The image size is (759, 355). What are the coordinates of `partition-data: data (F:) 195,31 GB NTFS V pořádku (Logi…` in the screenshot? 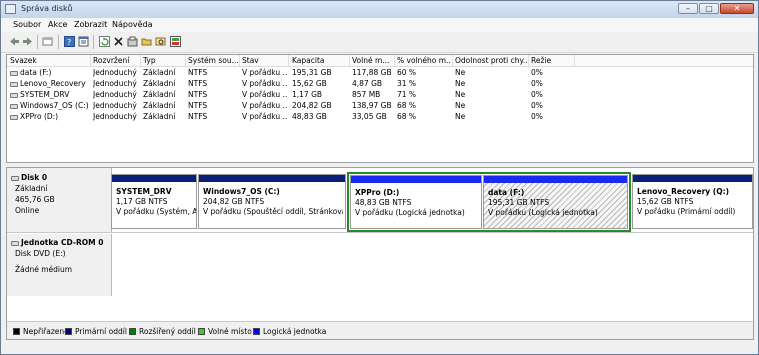 It's located at (555, 202).